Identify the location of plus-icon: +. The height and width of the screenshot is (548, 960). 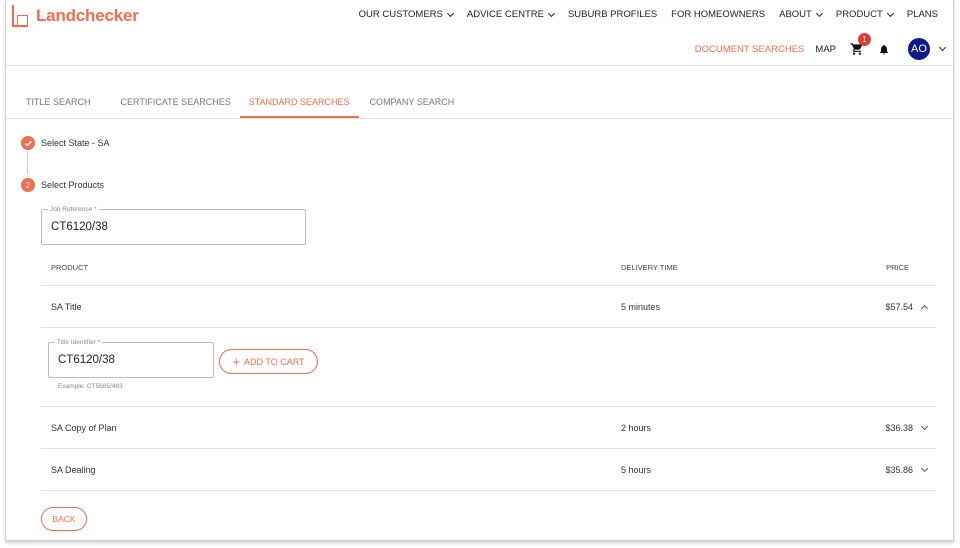
(236, 361).